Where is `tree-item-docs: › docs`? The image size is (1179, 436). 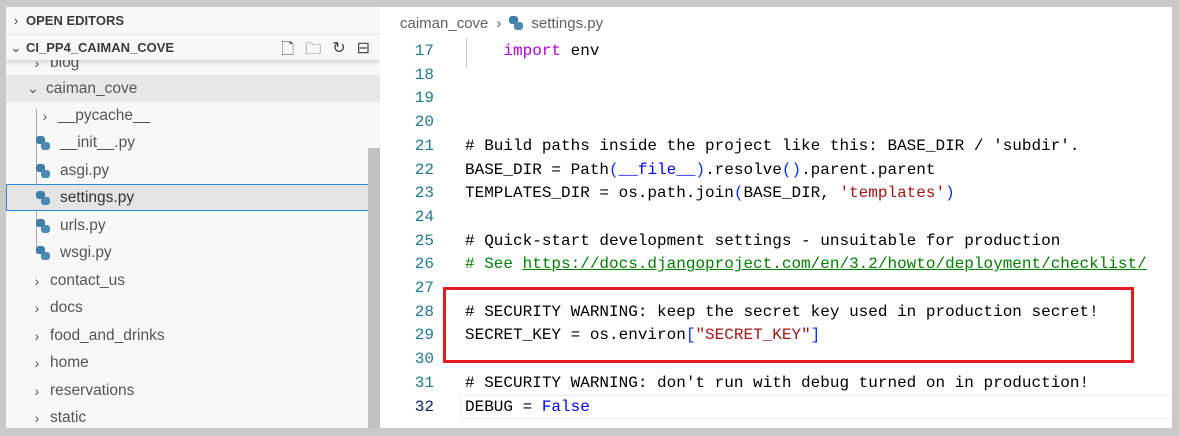 tree-item-docs: › docs is located at coordinates (193, 307).